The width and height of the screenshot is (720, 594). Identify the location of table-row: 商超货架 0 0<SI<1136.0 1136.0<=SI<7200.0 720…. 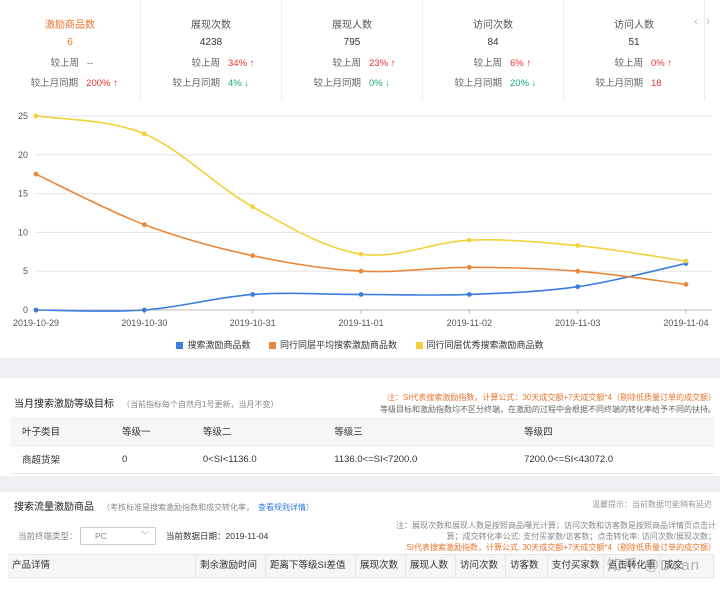
(362, 459).